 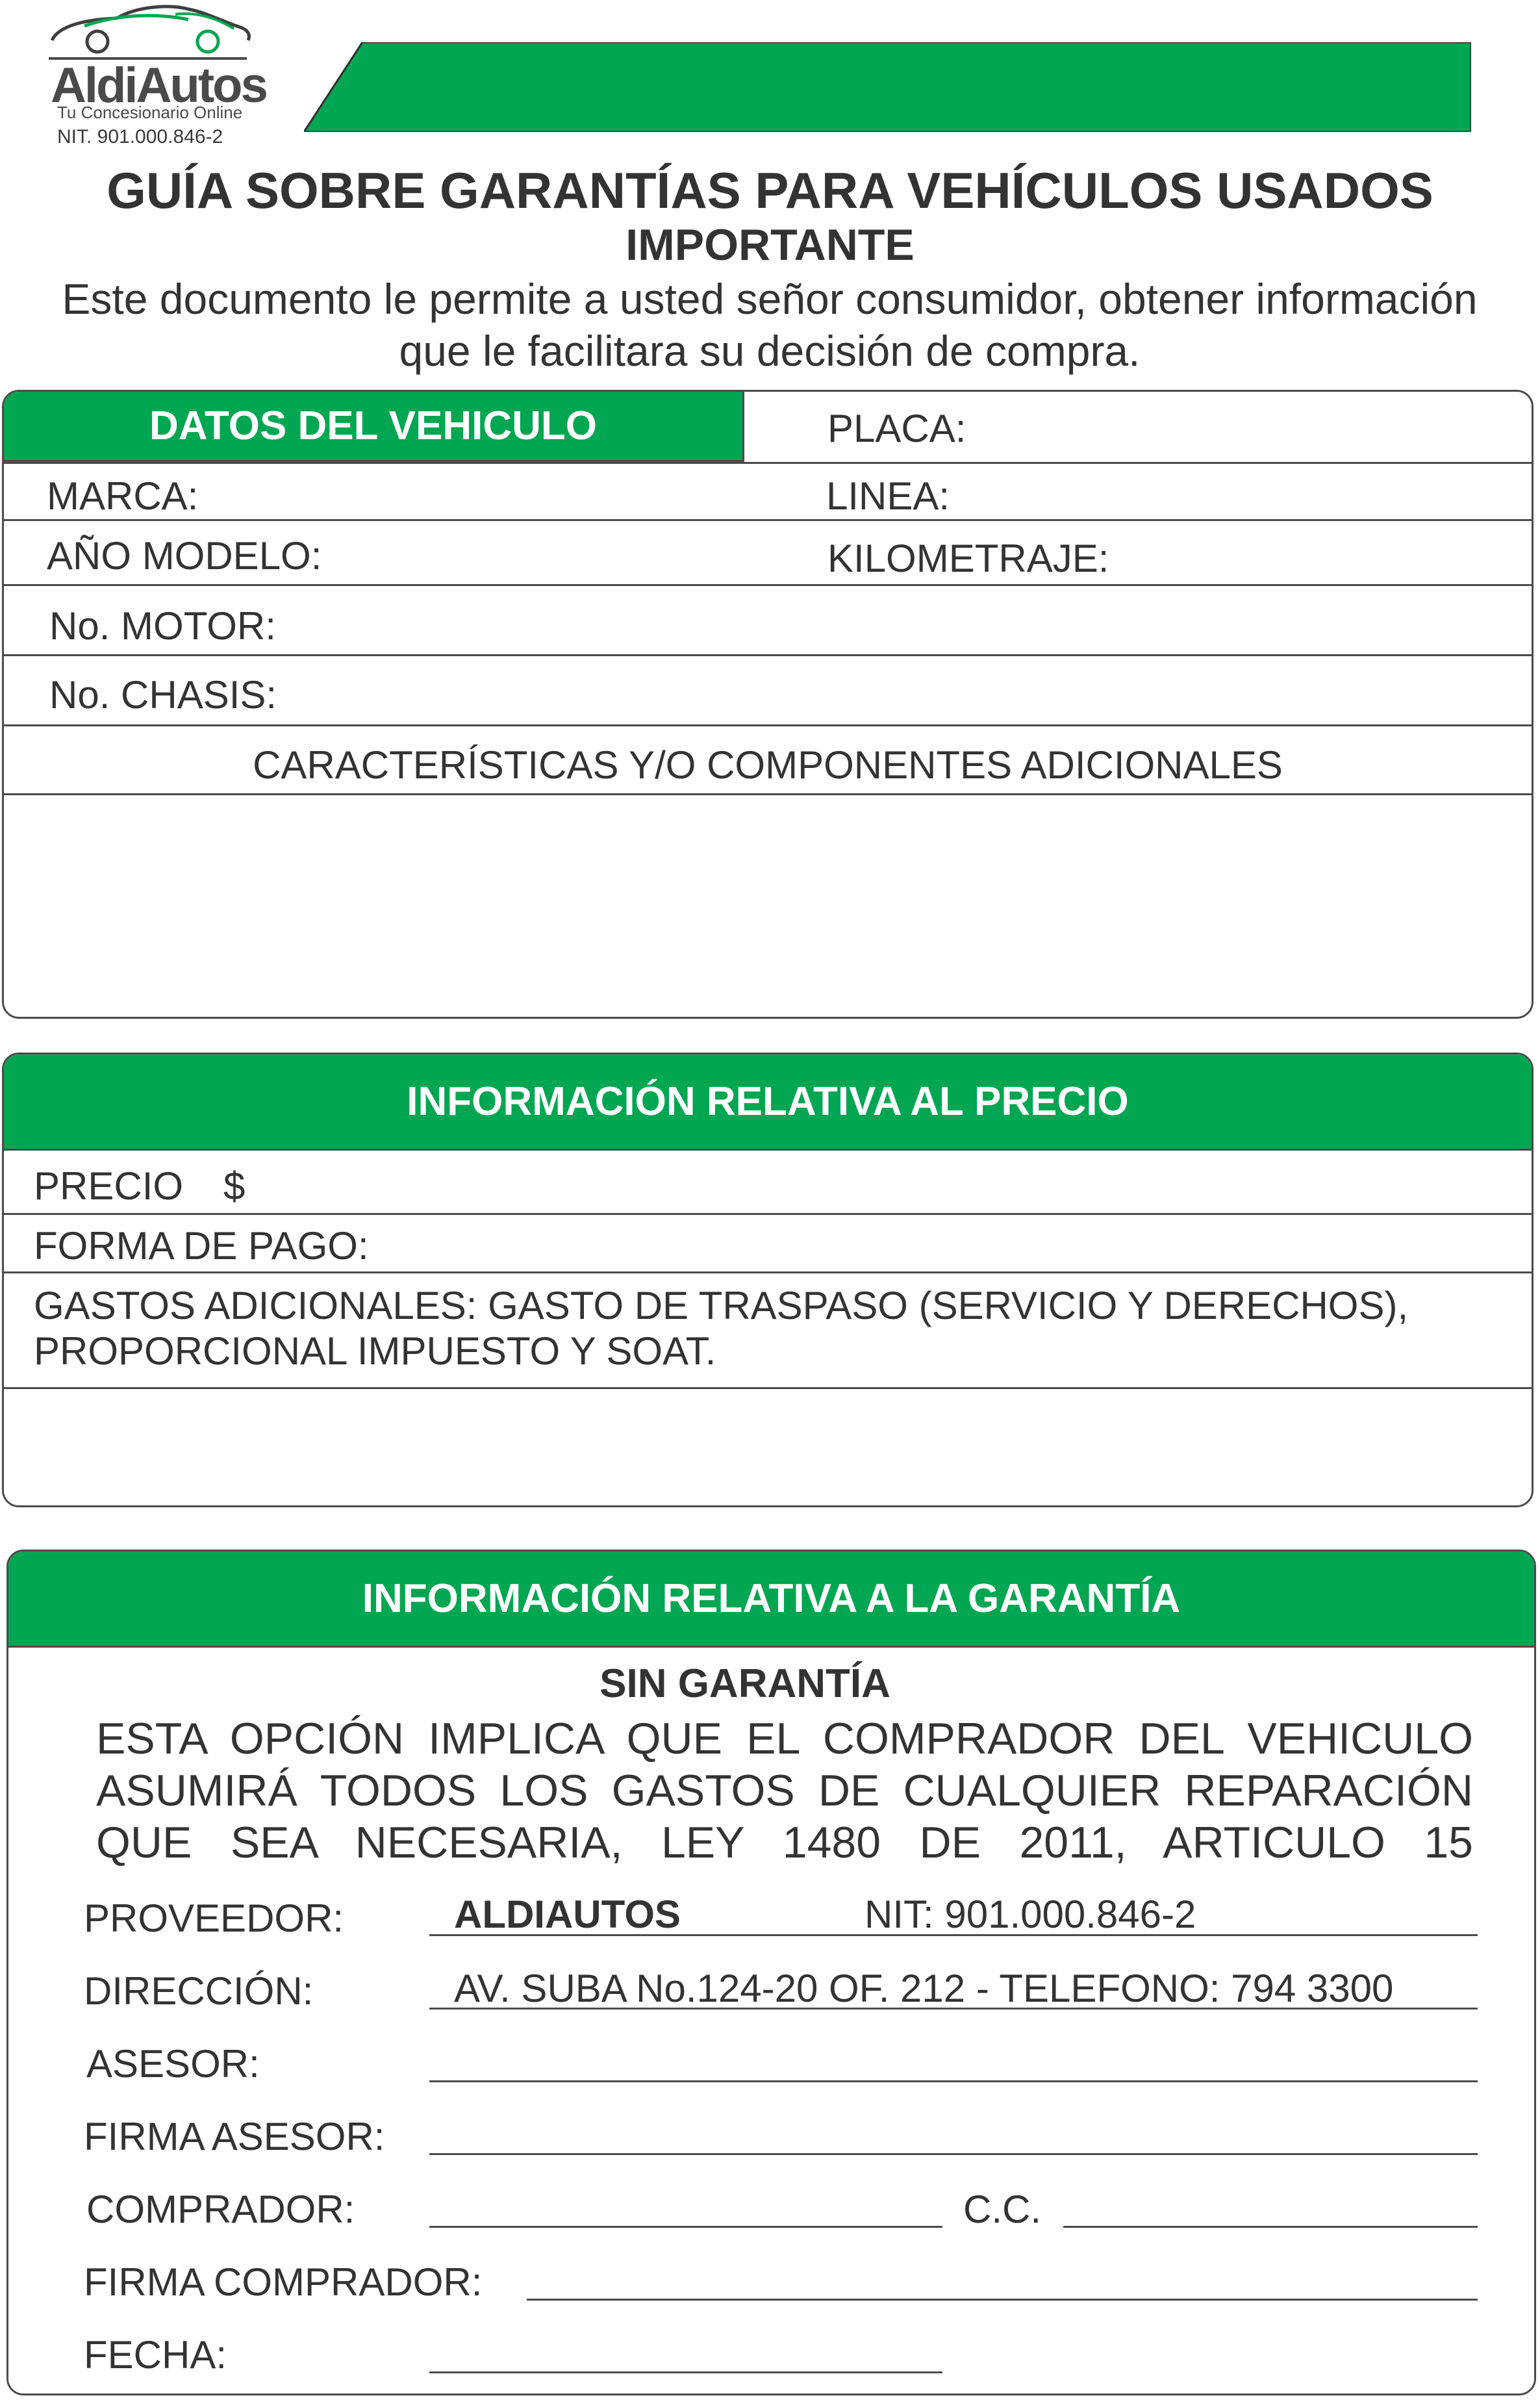 I want to click on chasis-label: No. CHASIS:, so click(x=163, y=695).